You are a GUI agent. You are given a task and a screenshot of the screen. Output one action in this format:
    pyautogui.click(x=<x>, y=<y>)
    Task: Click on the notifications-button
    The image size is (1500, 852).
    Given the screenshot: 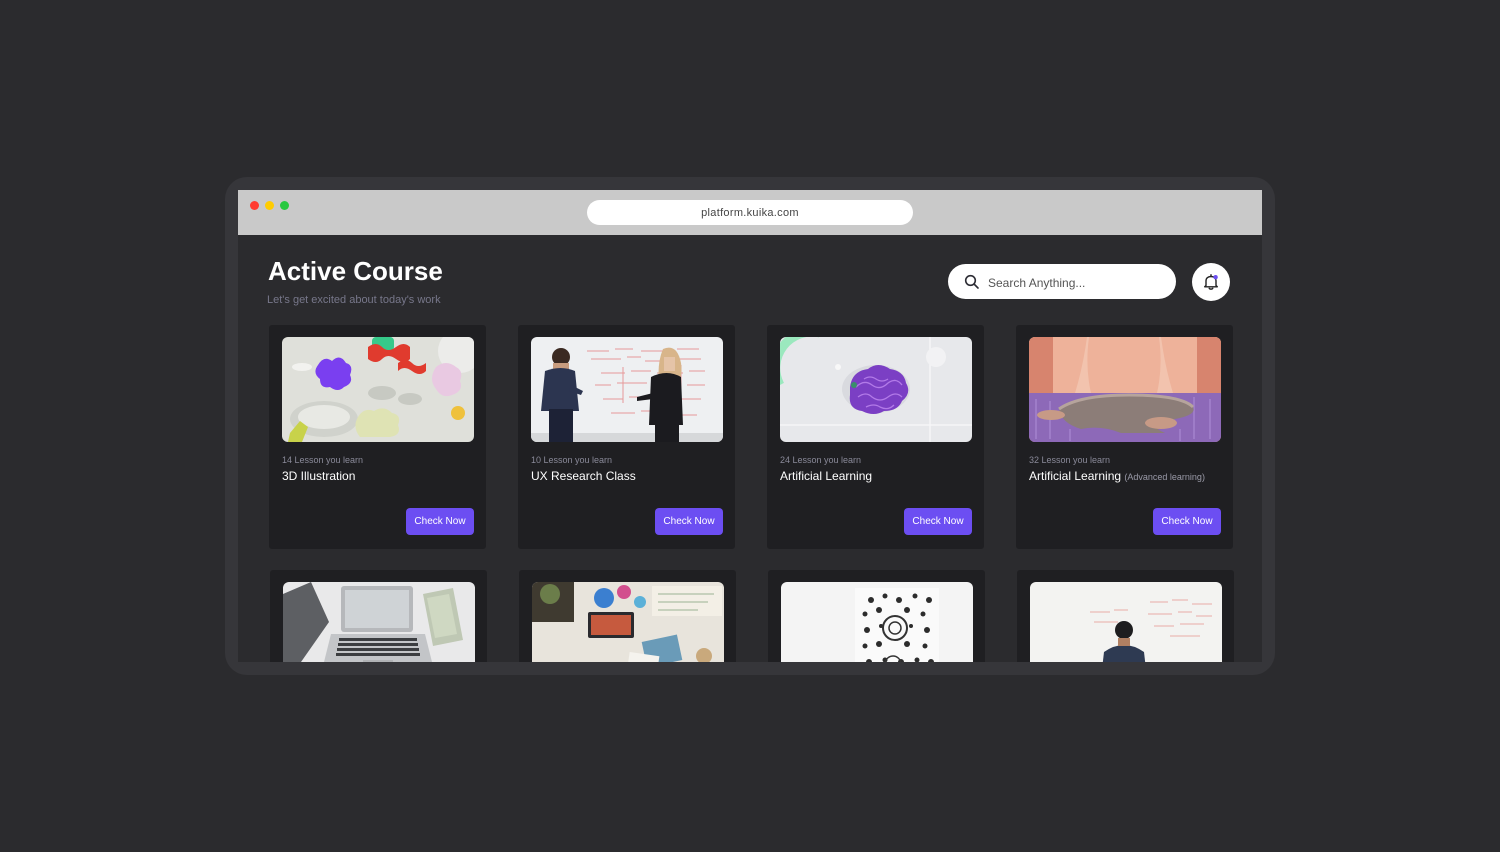 What is the action you would take?
    pyautogui.click(x=1211, y=282)
    